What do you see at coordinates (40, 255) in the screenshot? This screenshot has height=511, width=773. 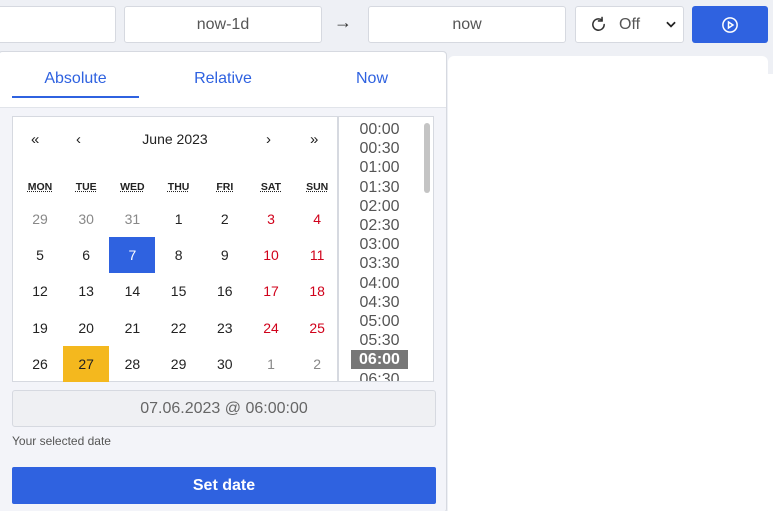 I see `calendar-day: 5` at bounding box center [40, 255].